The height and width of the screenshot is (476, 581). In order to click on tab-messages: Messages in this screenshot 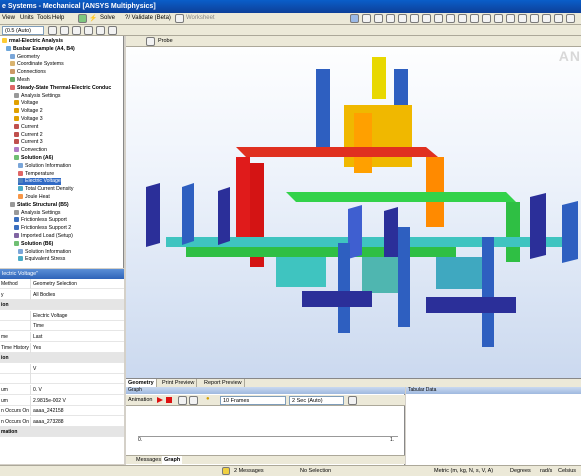, I will do `click(148, 460)`.